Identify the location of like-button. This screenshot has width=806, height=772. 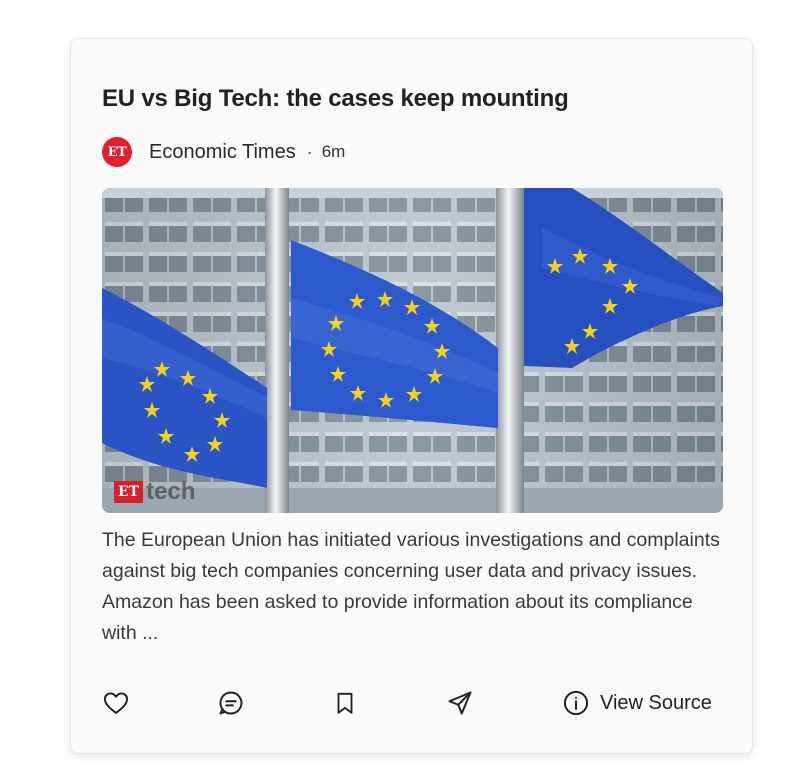
(116, 703).